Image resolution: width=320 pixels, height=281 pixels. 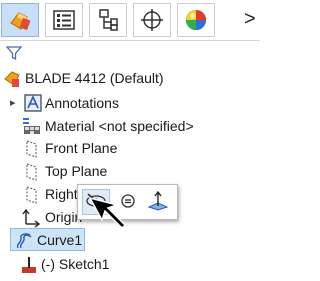 What do you see at coordinates (30, 268) in the screenshot?
I see `sketch-icon` at bounding box center [30, 268].